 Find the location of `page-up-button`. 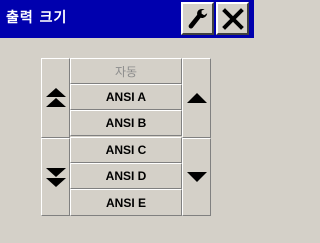

page-up-button is located at coordinates (55, 98).